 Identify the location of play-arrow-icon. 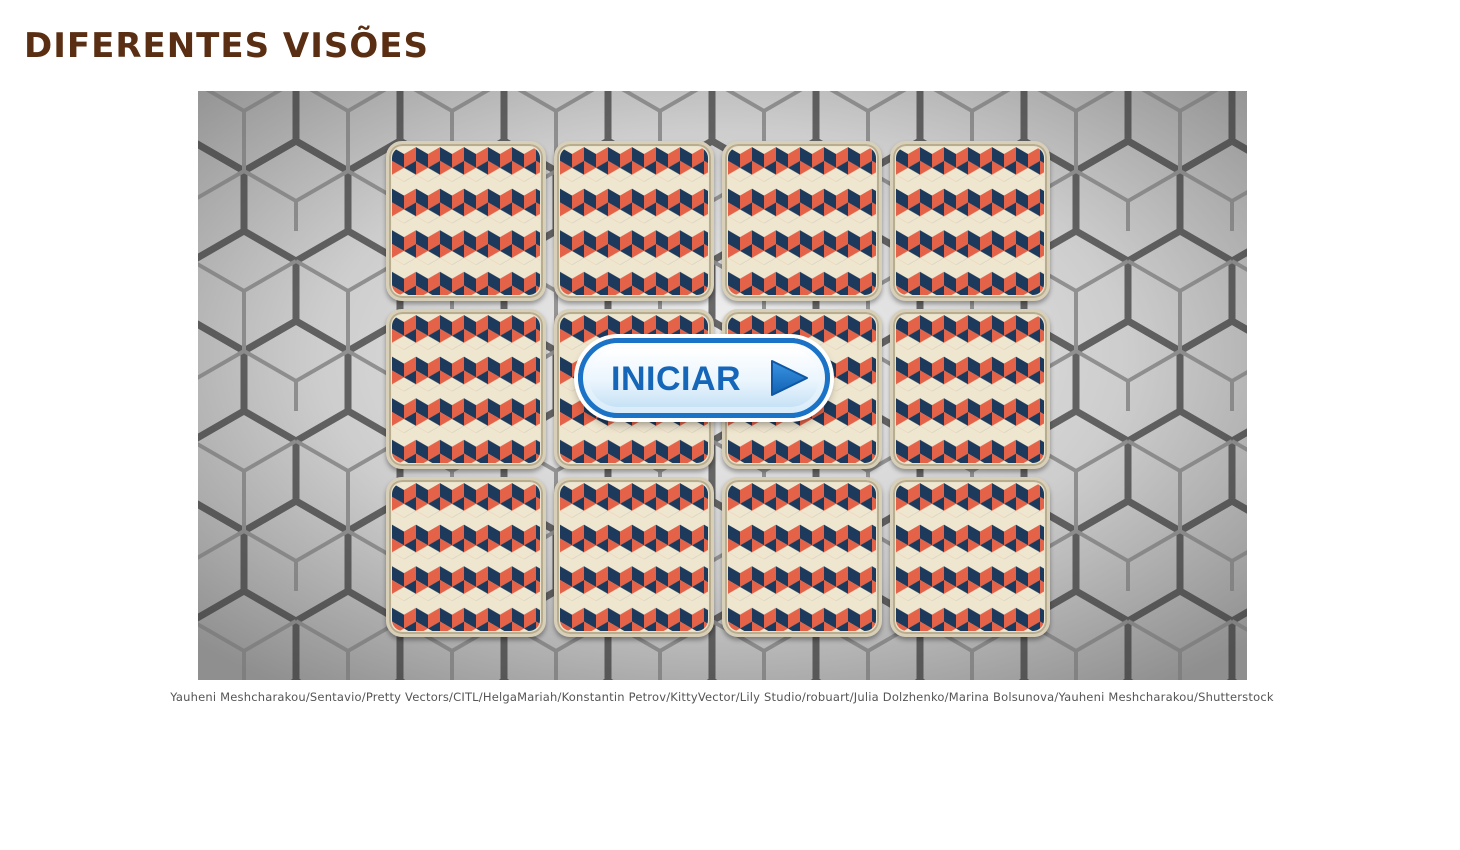
(789, 378).